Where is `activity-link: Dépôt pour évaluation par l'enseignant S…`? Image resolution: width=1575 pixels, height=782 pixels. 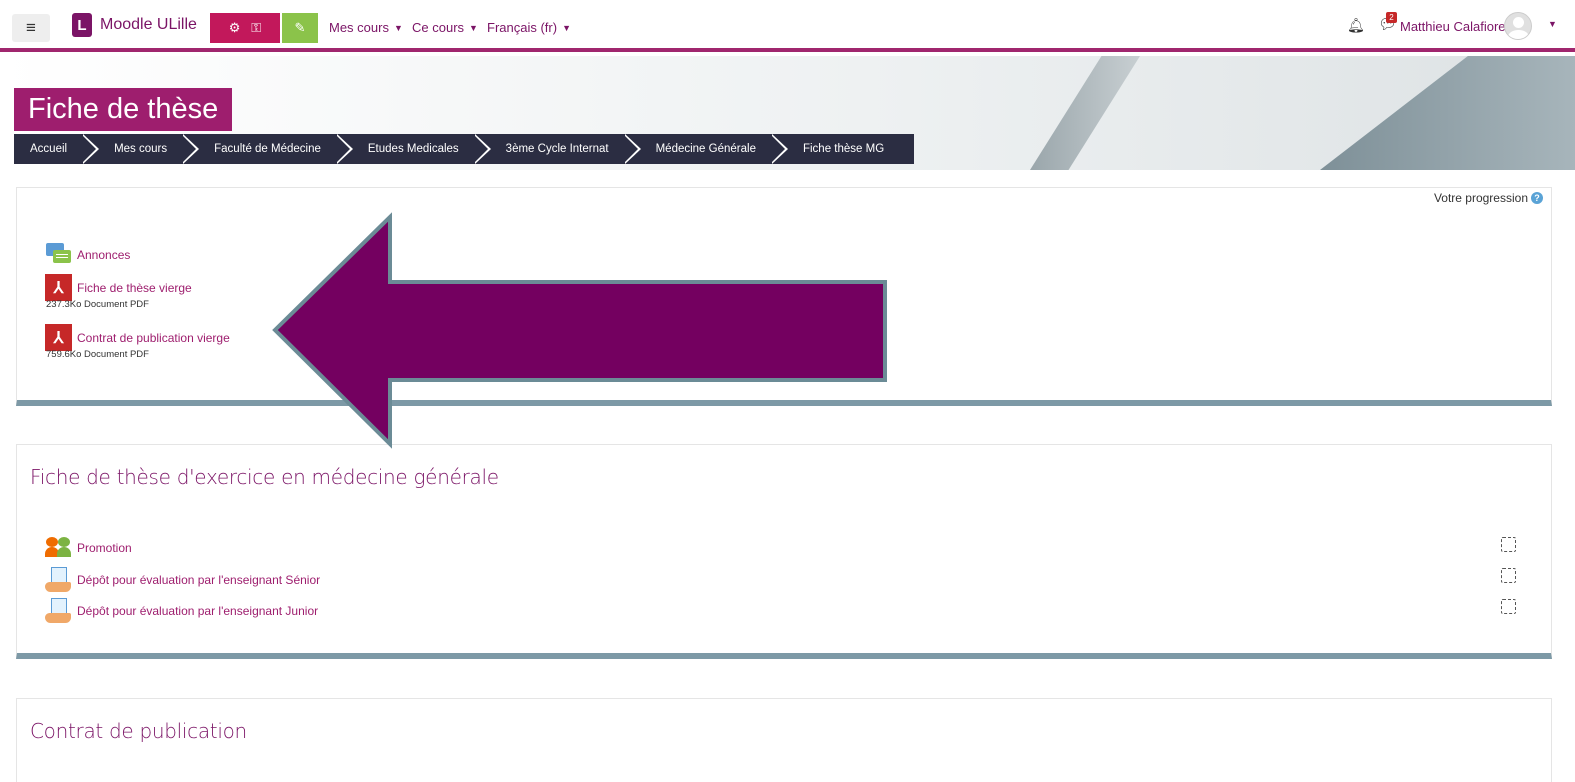 activity-link: Dépôt pour évaluation par l'enseignant S… is located at coordinates (198, 580).